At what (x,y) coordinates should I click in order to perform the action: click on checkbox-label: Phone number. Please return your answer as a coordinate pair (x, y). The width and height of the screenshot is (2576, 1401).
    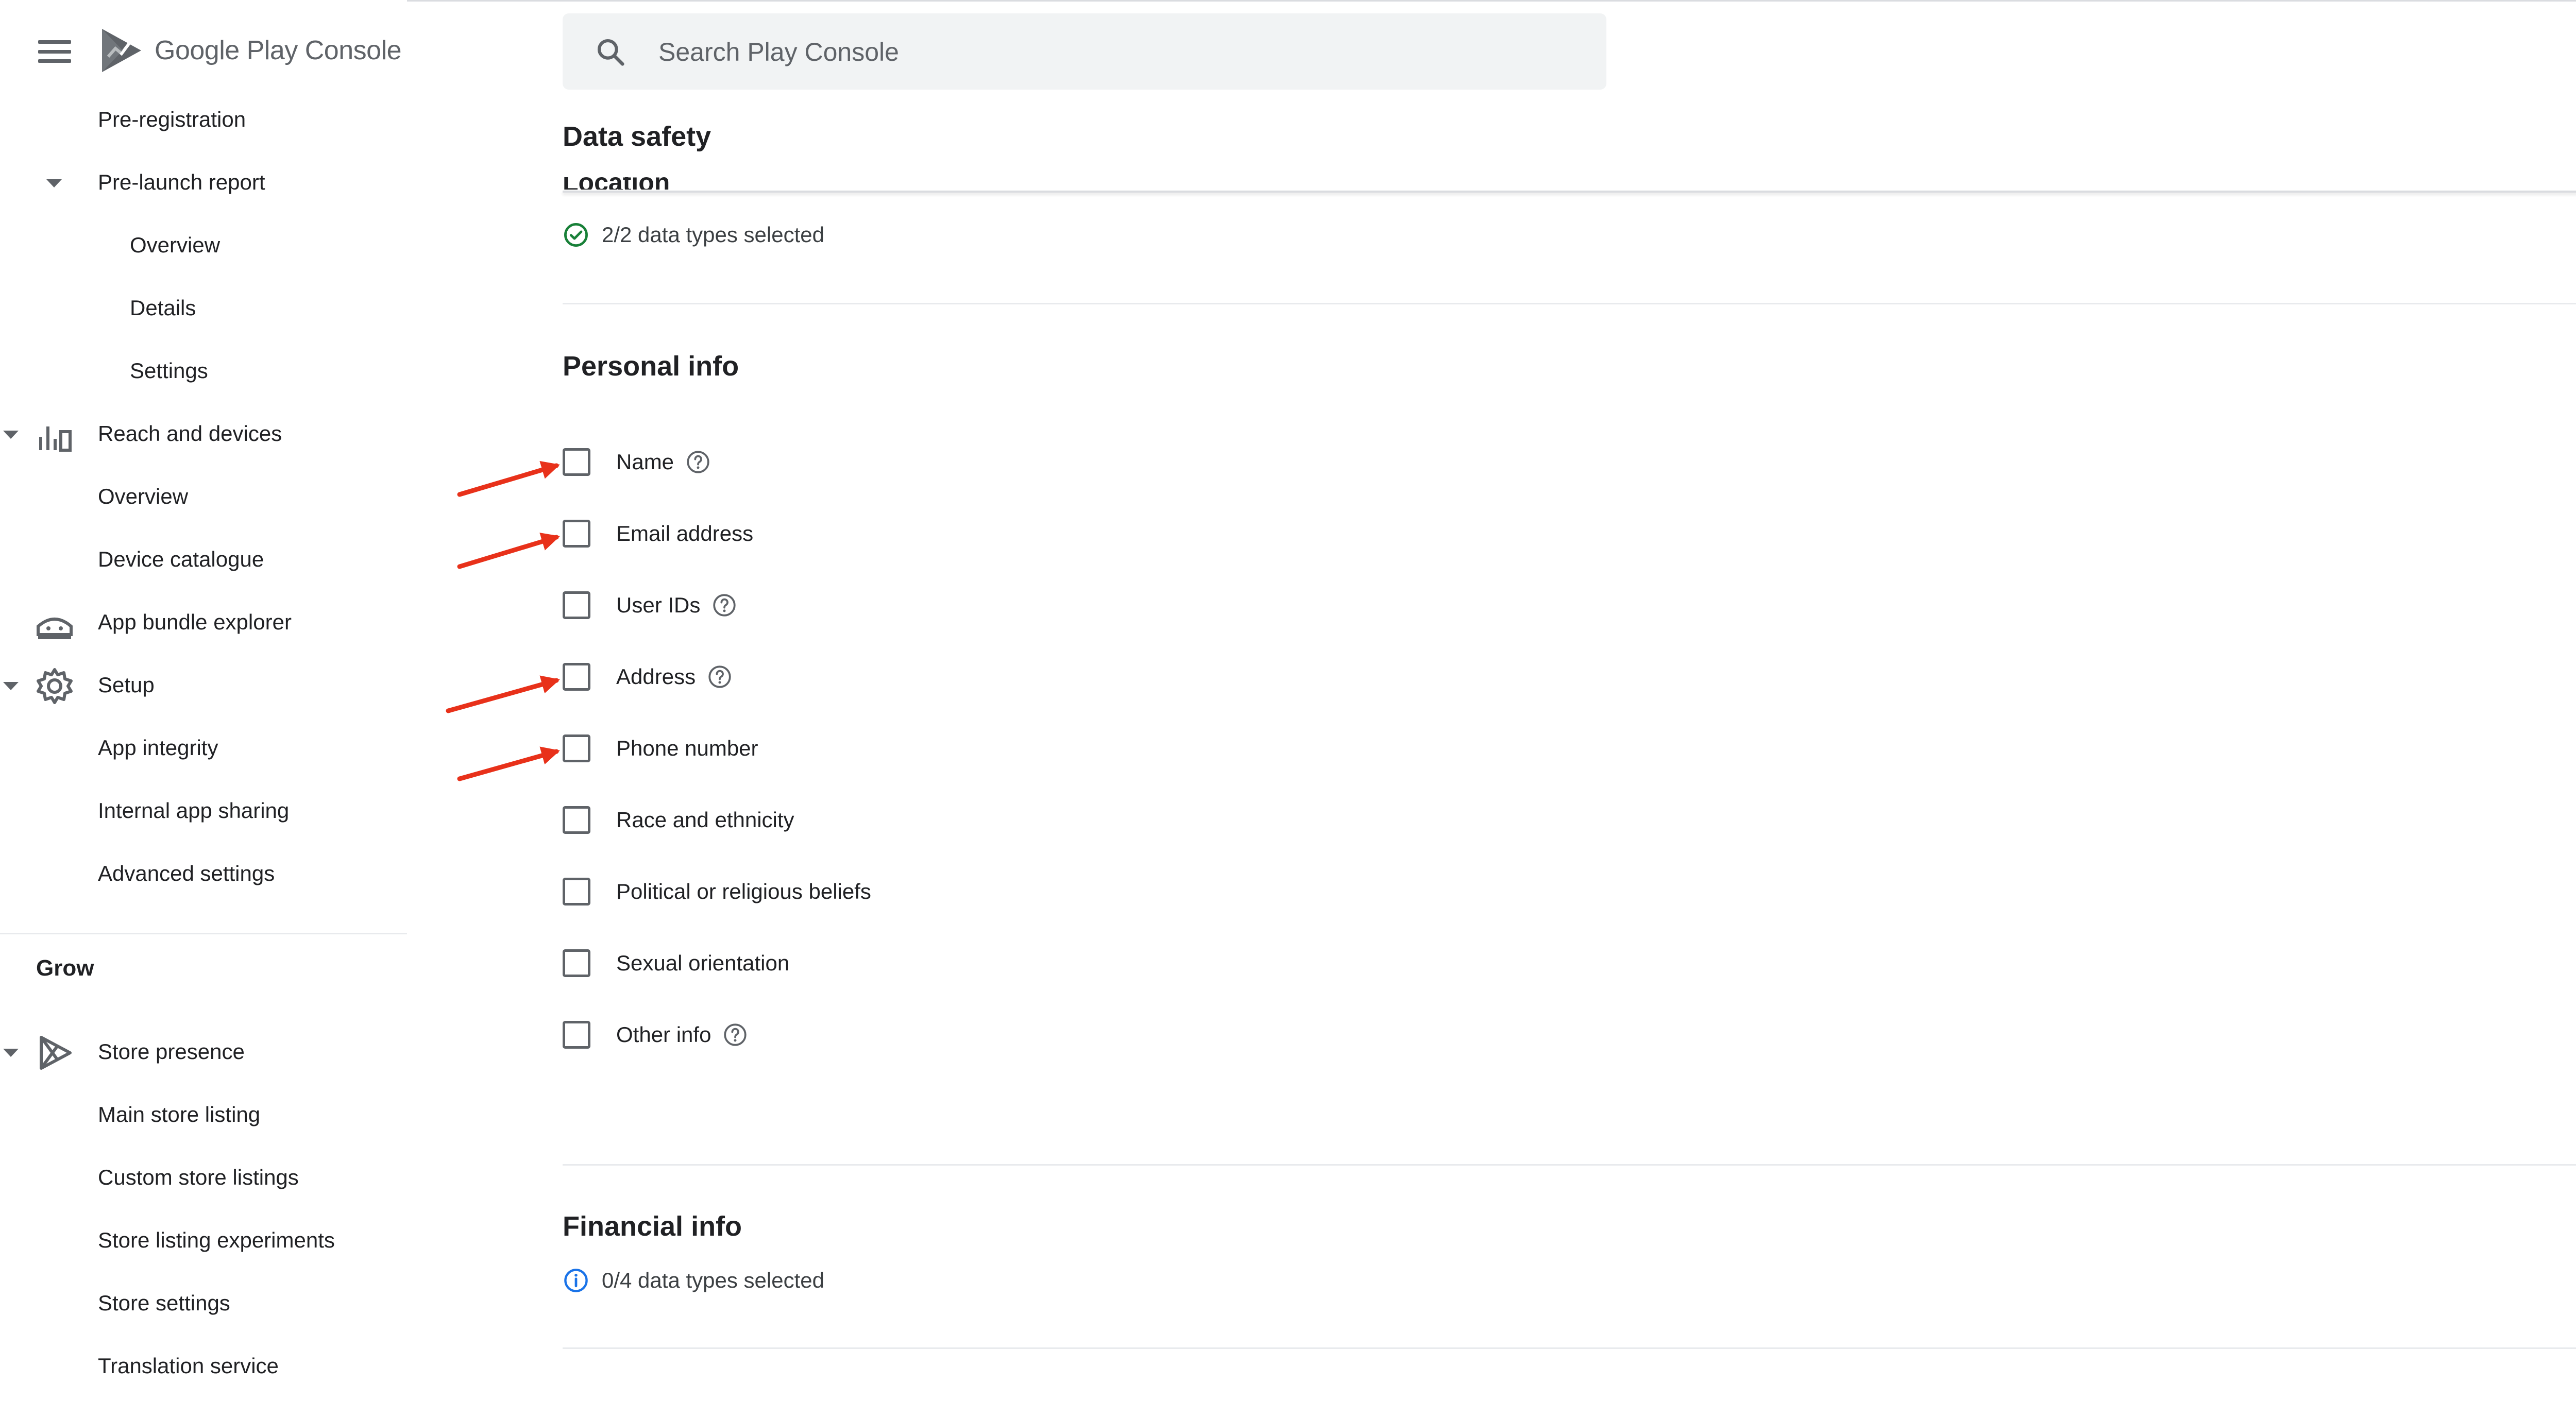
    Looking at the image, I should click on (687, 748).